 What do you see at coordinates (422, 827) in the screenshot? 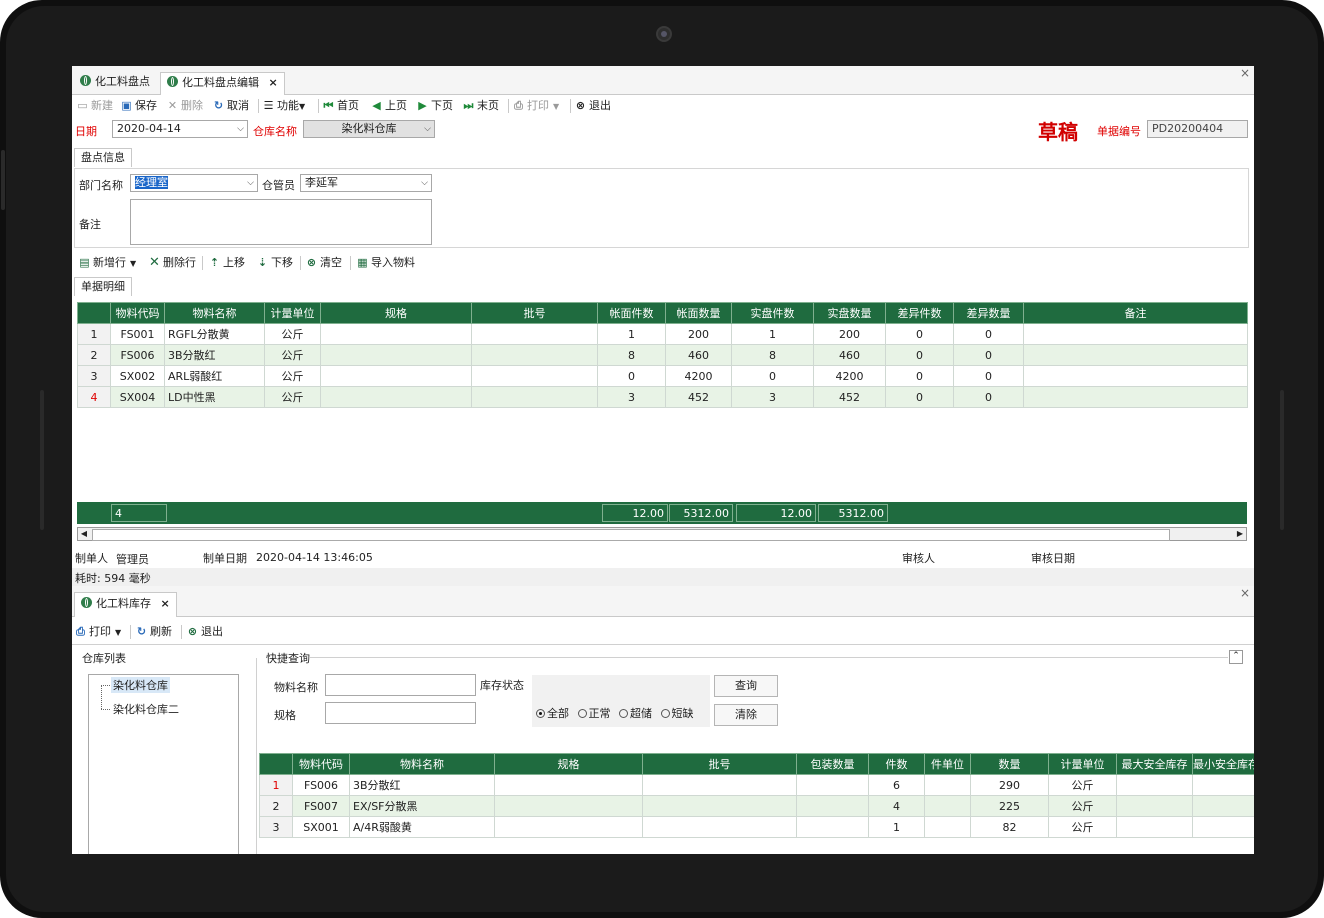
I see `table-cell: A/4R弱酸黄` at bounding box center [422, 827].